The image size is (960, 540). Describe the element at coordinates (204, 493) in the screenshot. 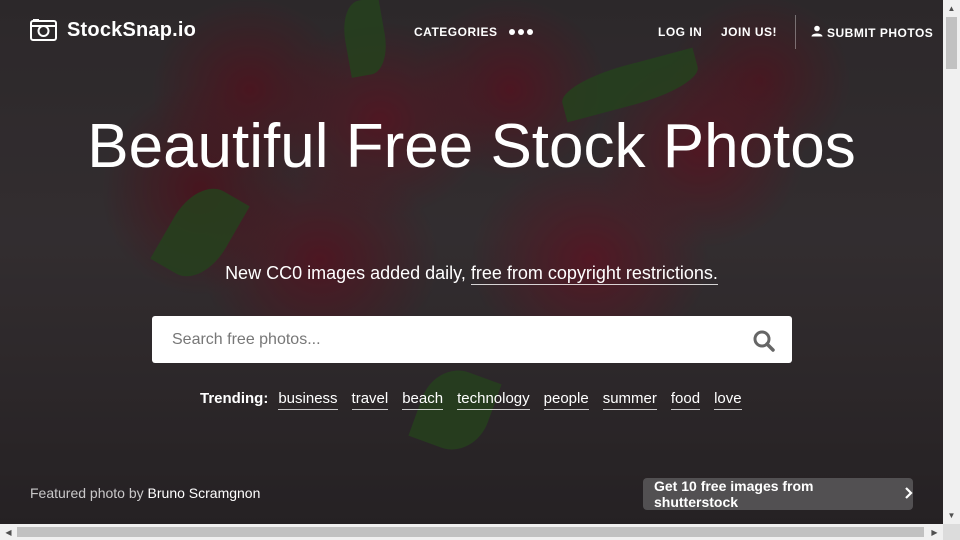

I see `photo-credit-author: Bruno Scramgnon` at that location.